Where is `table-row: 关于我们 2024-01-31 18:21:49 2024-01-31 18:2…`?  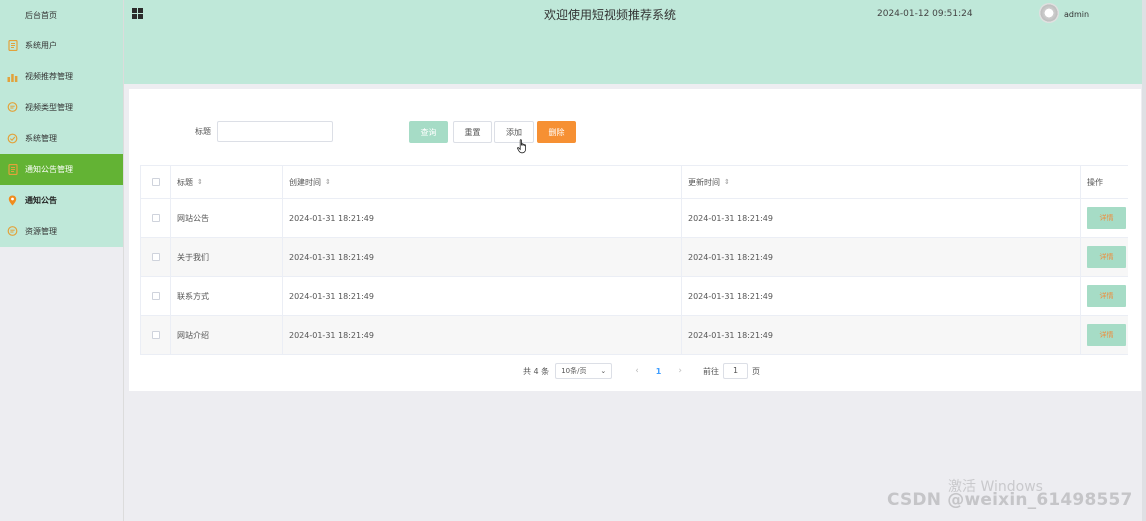 table-row: 关于我们 2024-01-31 18:21:49 2024-01-31 18:2… is located at coordinates (634, 257).